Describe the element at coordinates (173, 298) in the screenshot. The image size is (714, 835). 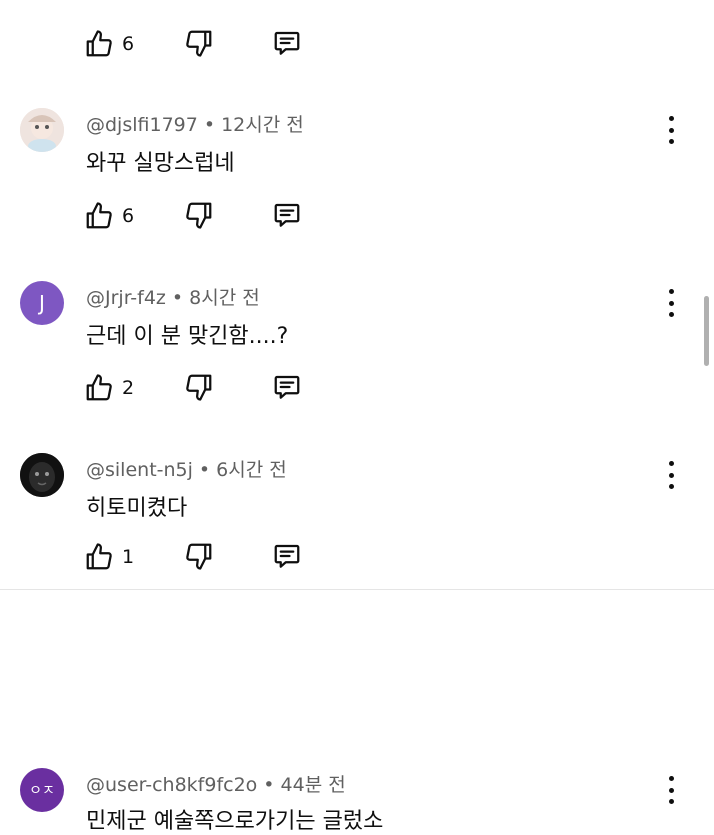
I see `comment-meta: @Jrjr-f4z • 8시간 전` at that location.